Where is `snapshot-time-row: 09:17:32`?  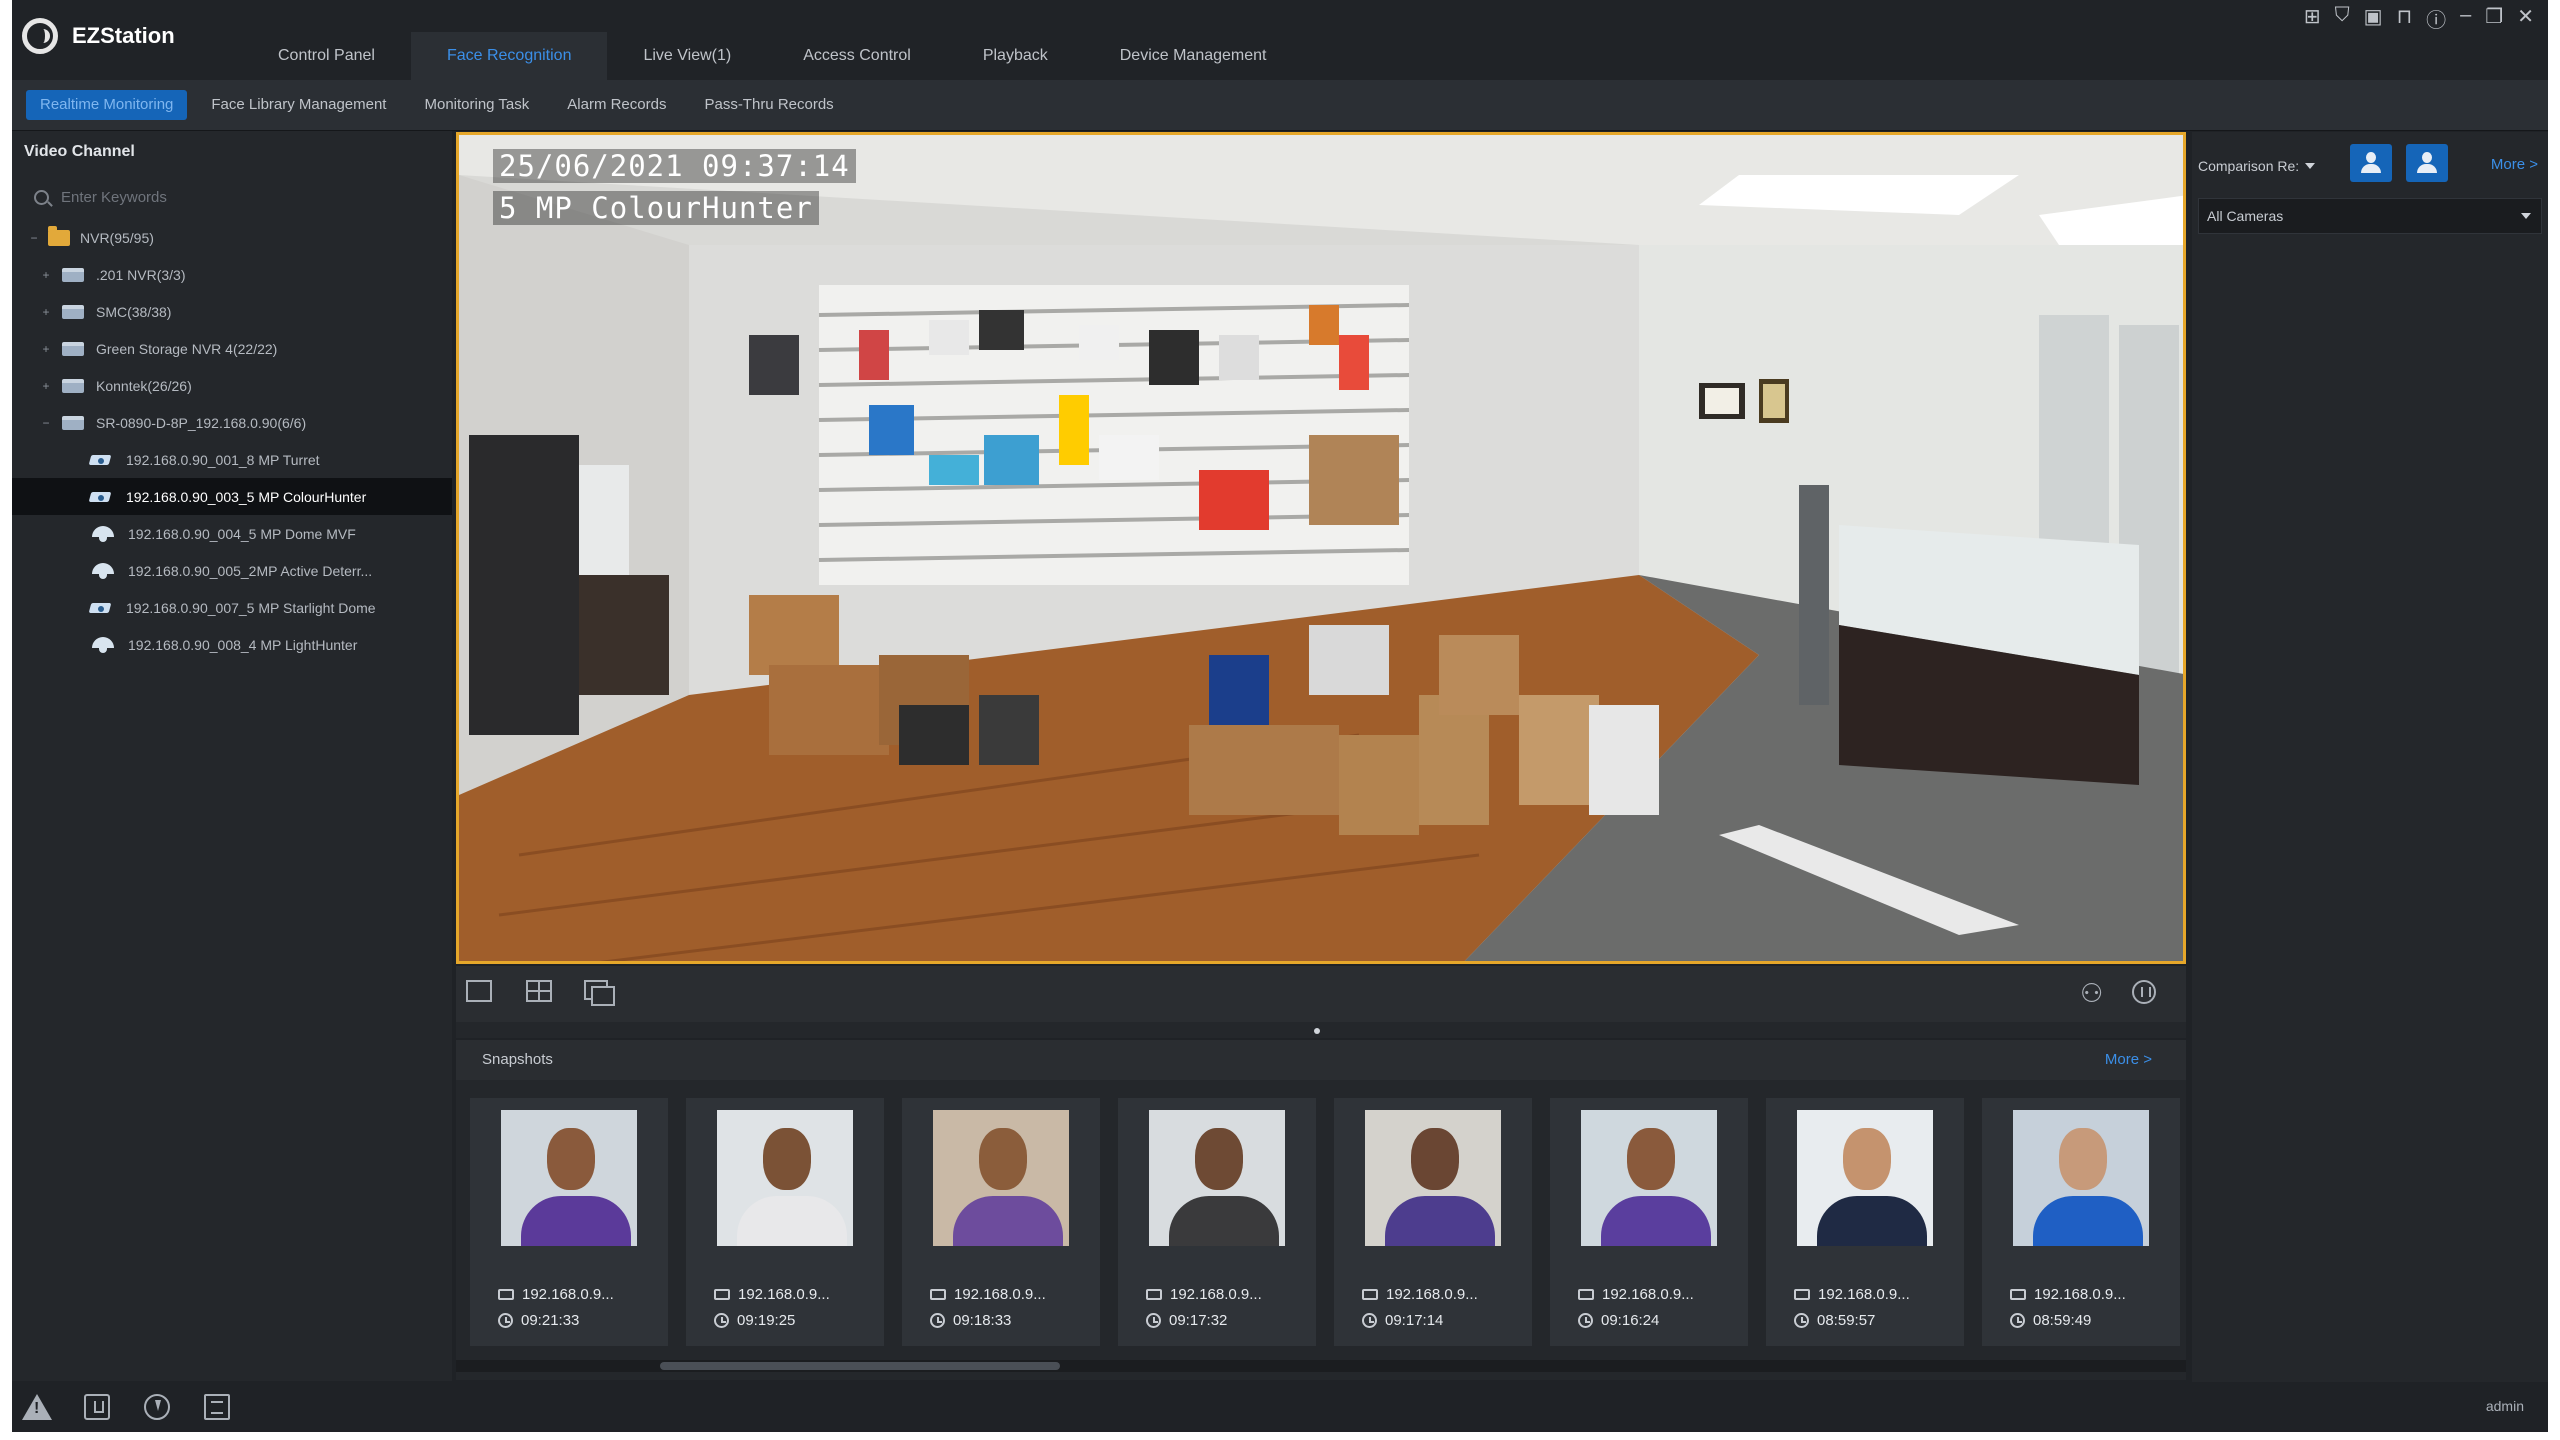 snapshot-time-row: 09:17:32 is located at coordinates (1186, 1320).